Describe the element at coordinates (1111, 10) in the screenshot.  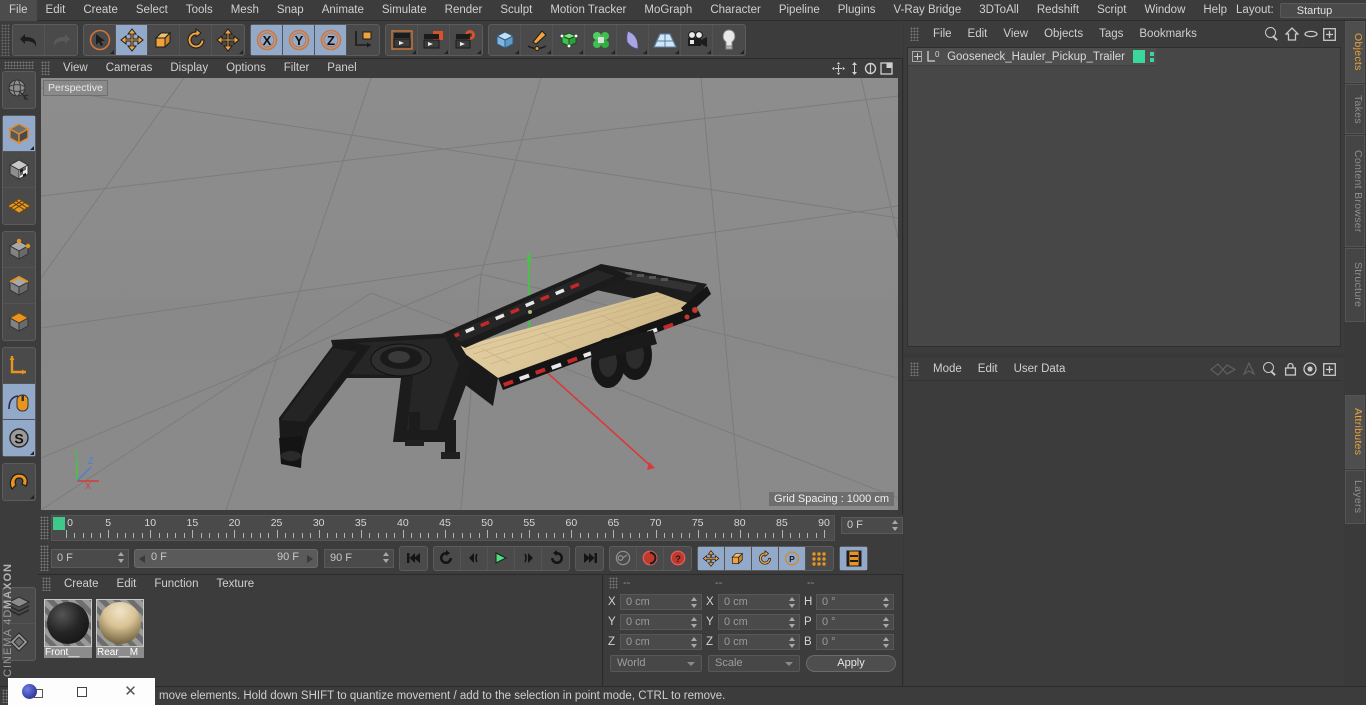
I see `menu-item-script: Script` at that location.